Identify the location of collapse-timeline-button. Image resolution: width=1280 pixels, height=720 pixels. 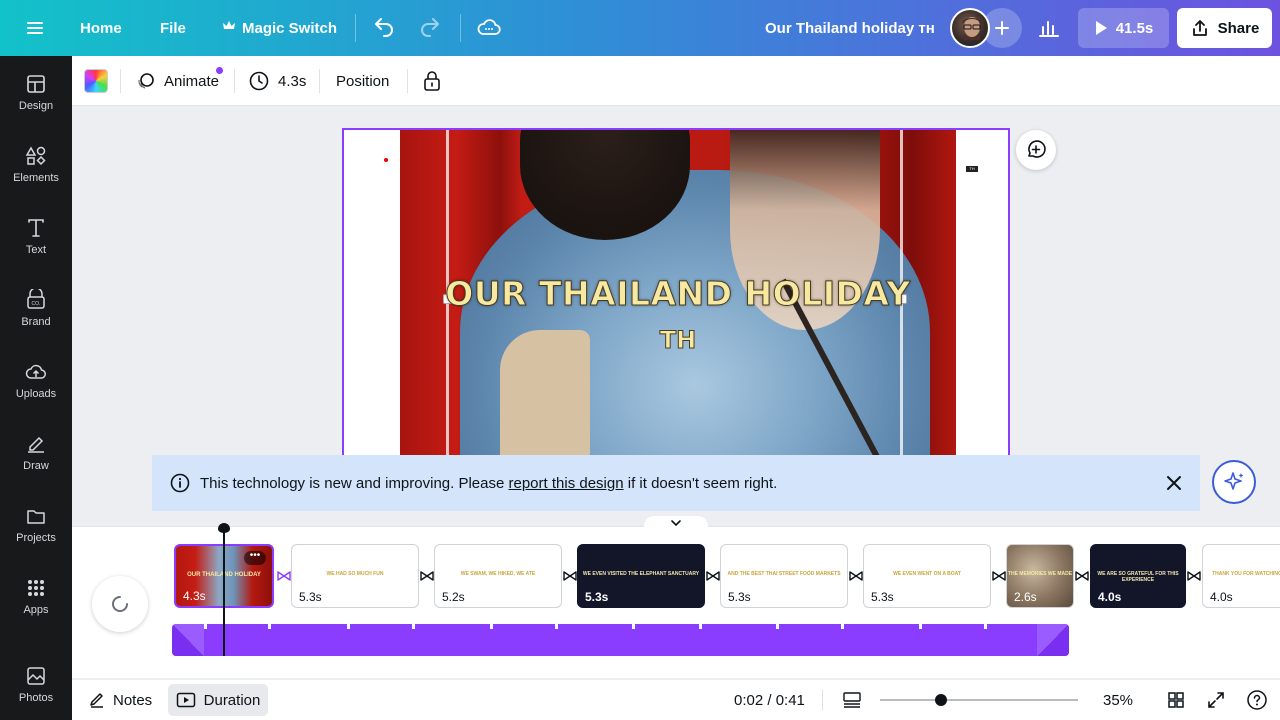
(676, 523).